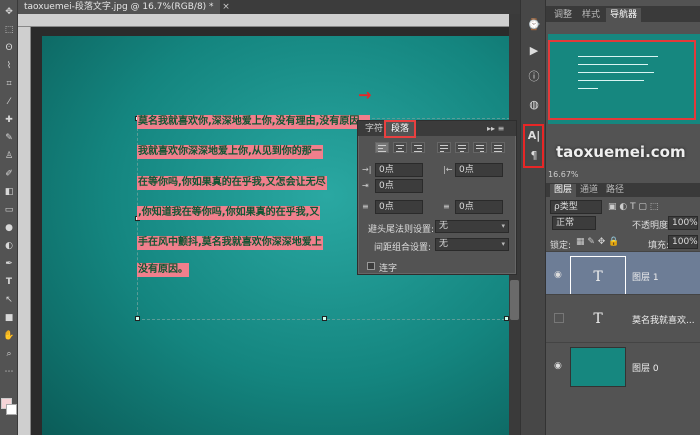 This screenshot has height=435, width=700. What do you see at coordinates (659, 246) in the screenshot?
I see `fill-label: 填充:` at bounding box center [659, 246].